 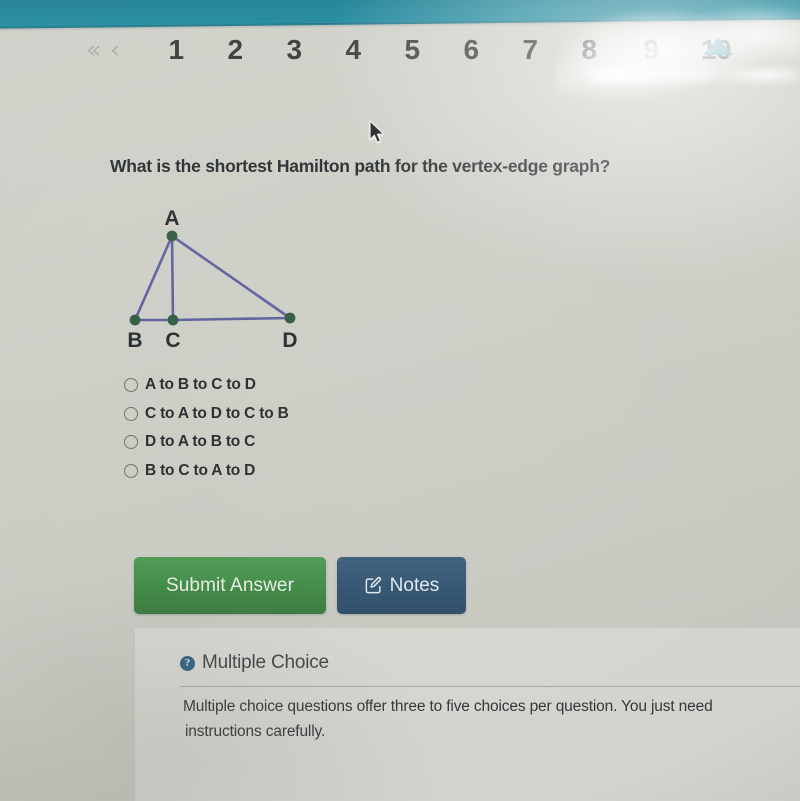 I want to click on graph-vertex-d, so click(x=290, y=318).